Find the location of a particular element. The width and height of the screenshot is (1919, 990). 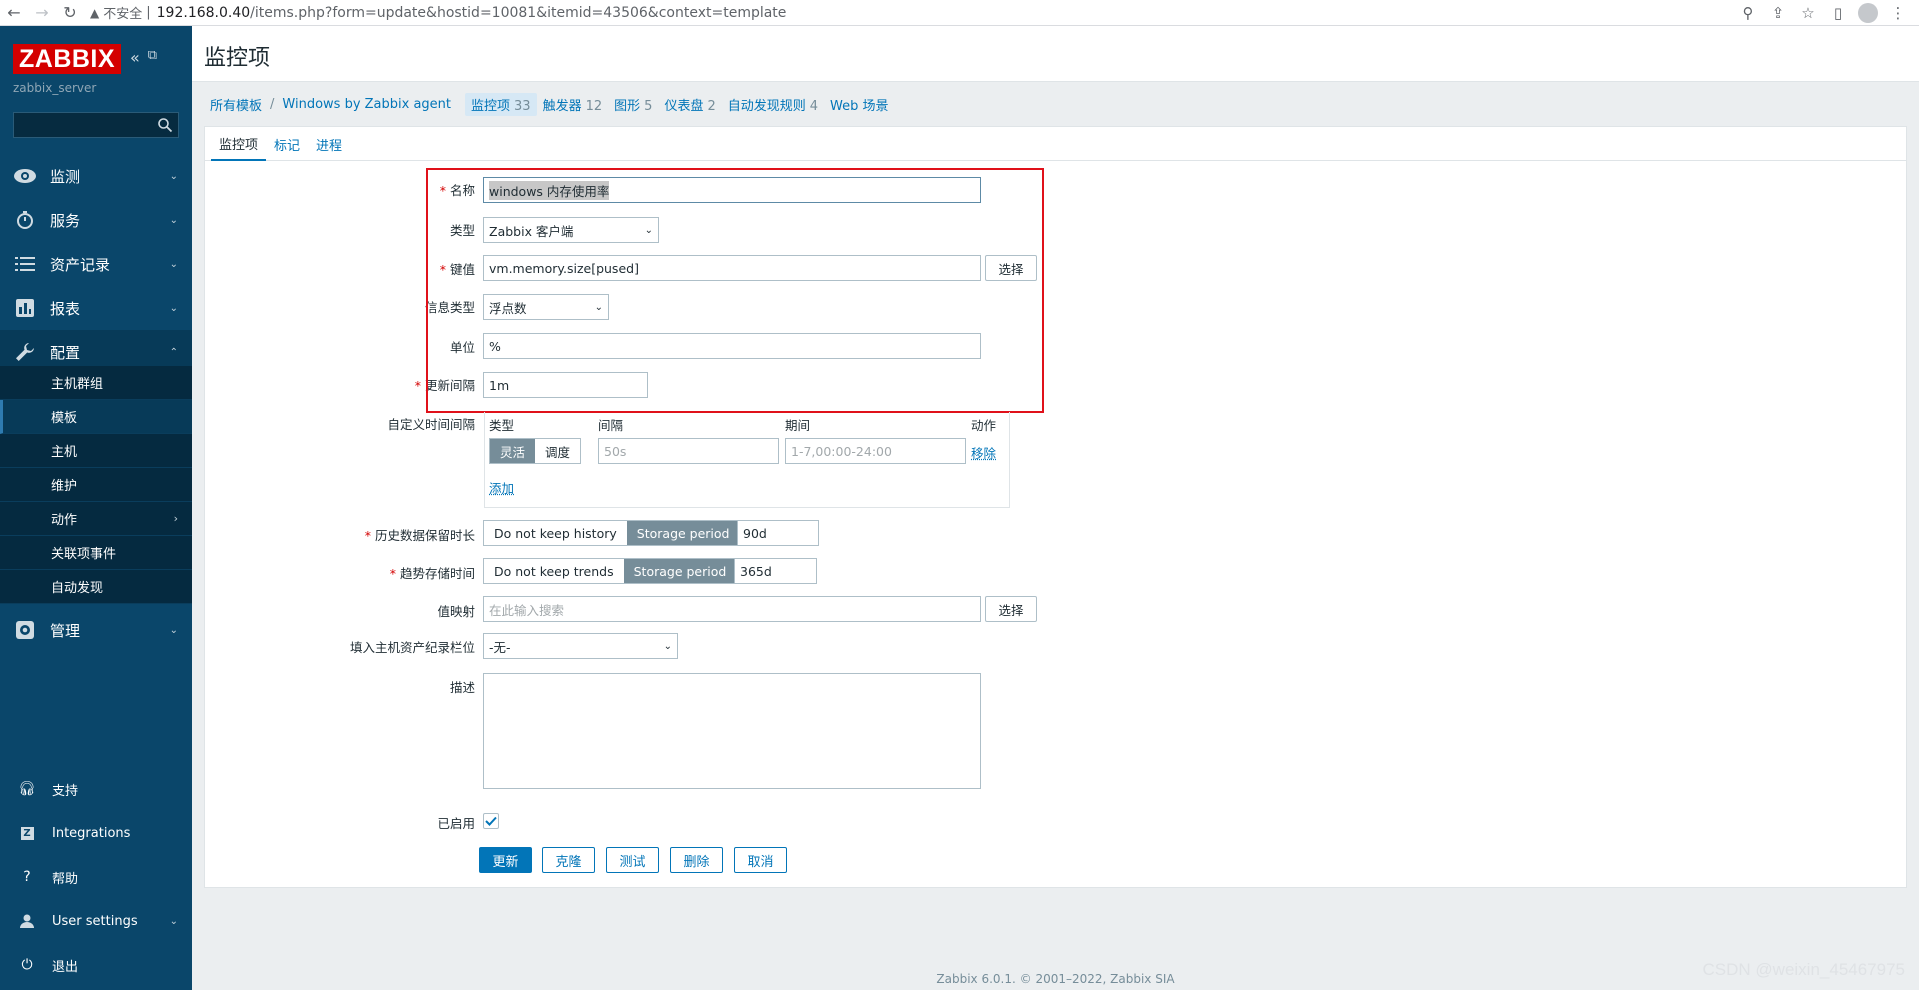

reload-icon: ↻ is located at coordinates (70, 13).